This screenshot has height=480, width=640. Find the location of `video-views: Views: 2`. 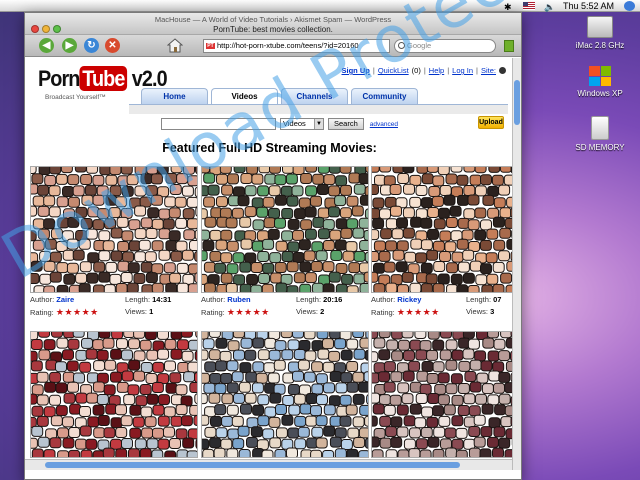

video-views: Views: 2 is located at coordinates (310, 311).